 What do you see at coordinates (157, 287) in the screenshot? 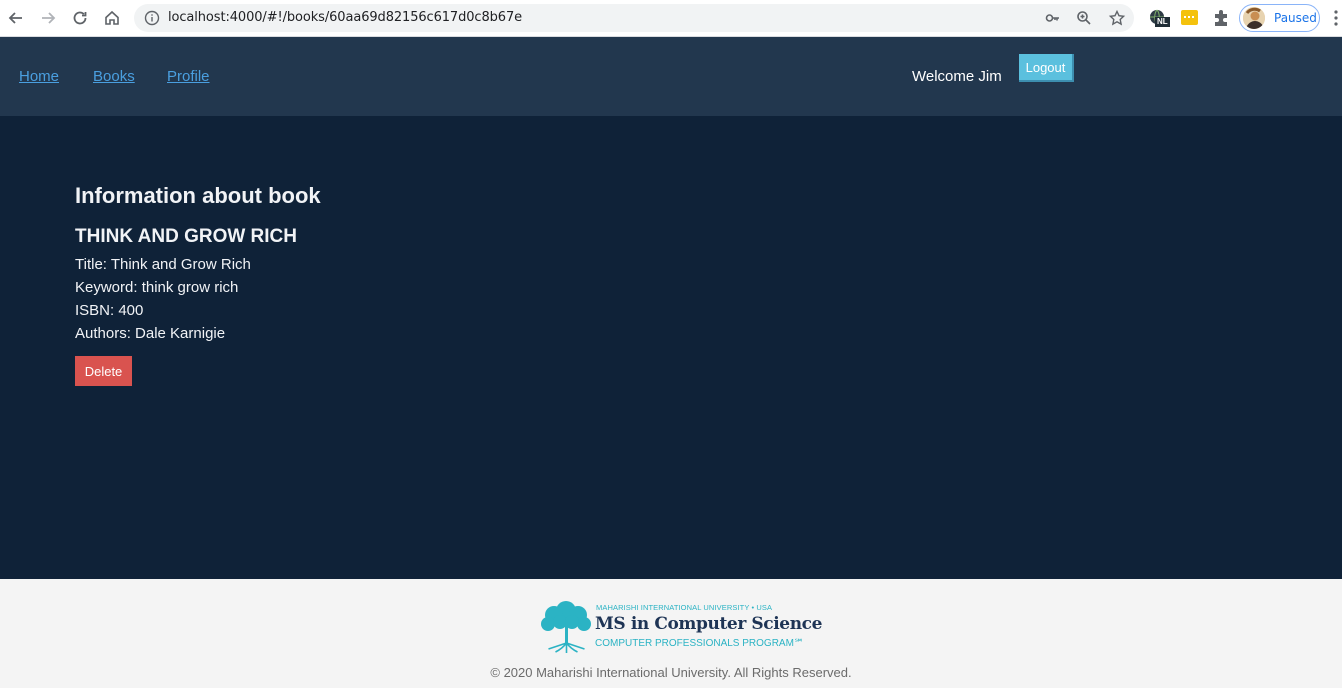
I see `book-keyword-line: Keyword: think grow rich` at bounding box center [157, 287].